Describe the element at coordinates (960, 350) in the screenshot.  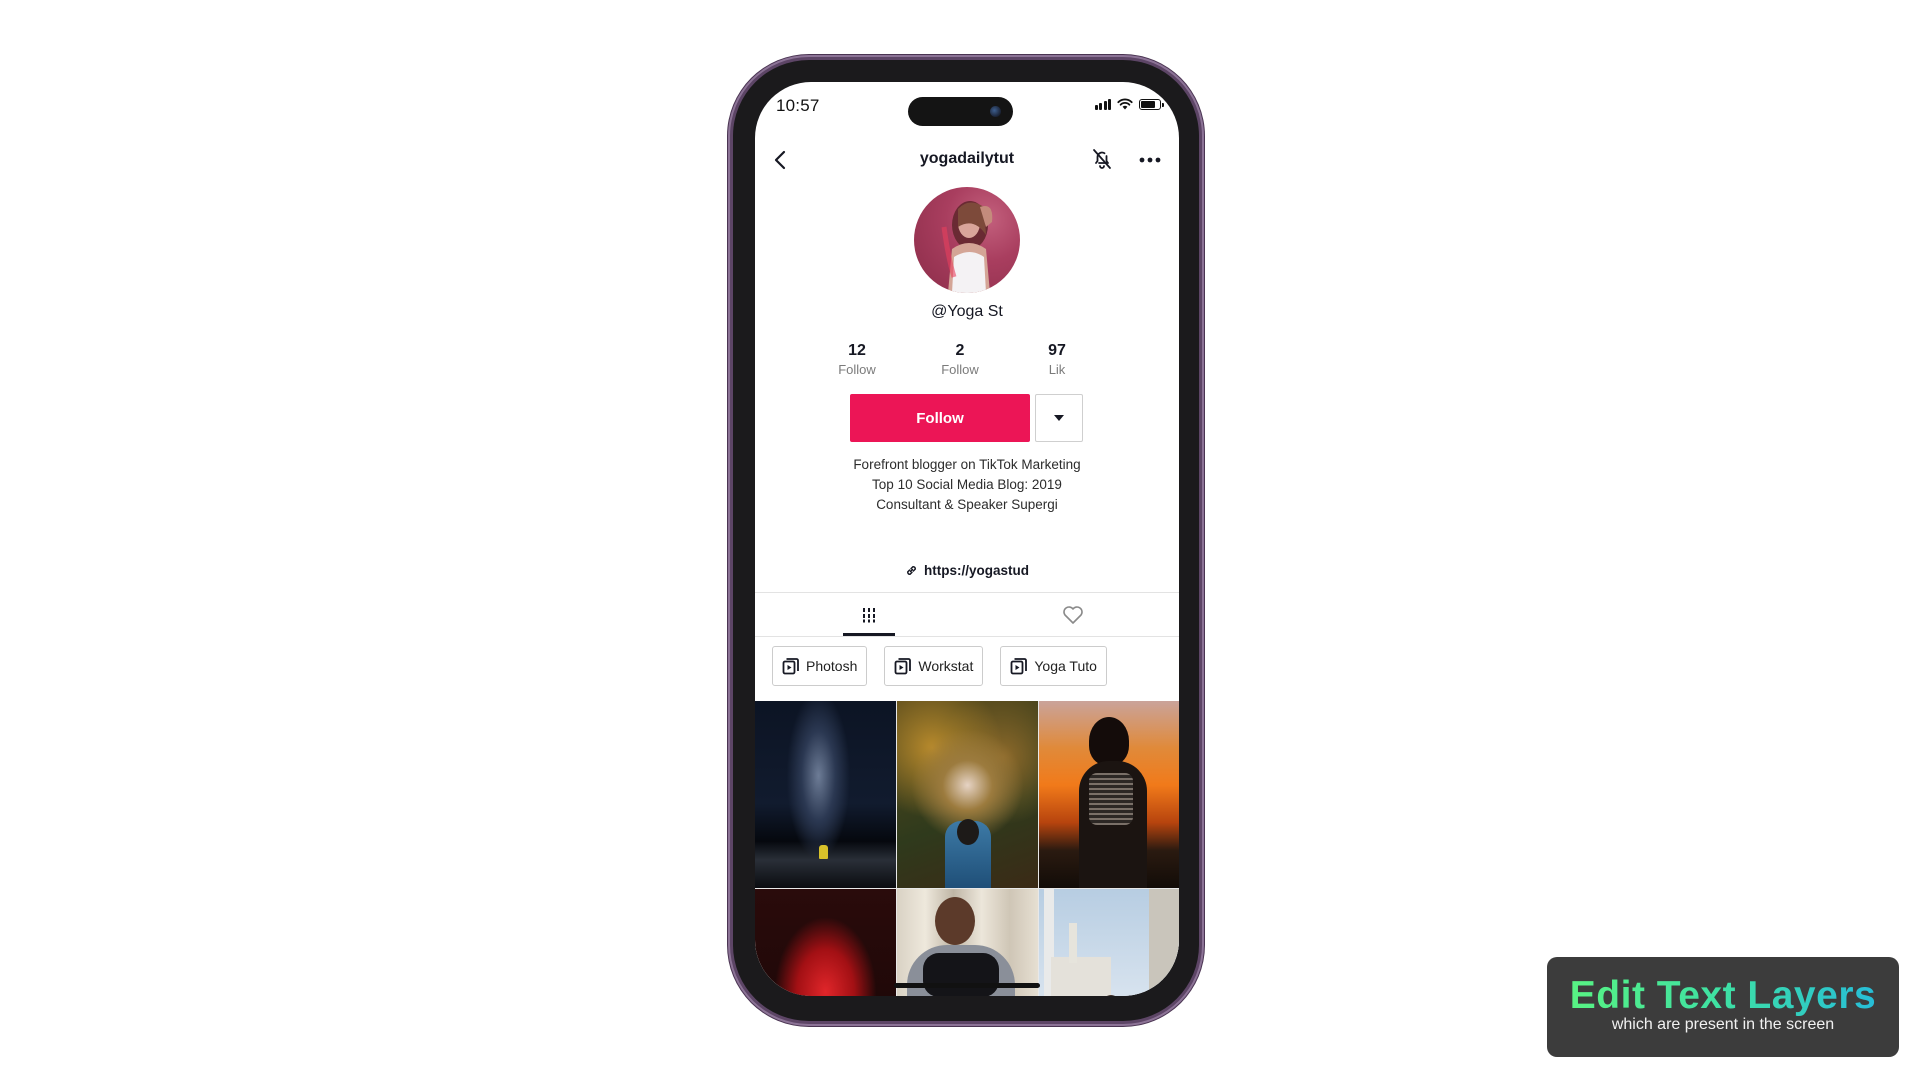
I see `stat-value: 2` at that location.